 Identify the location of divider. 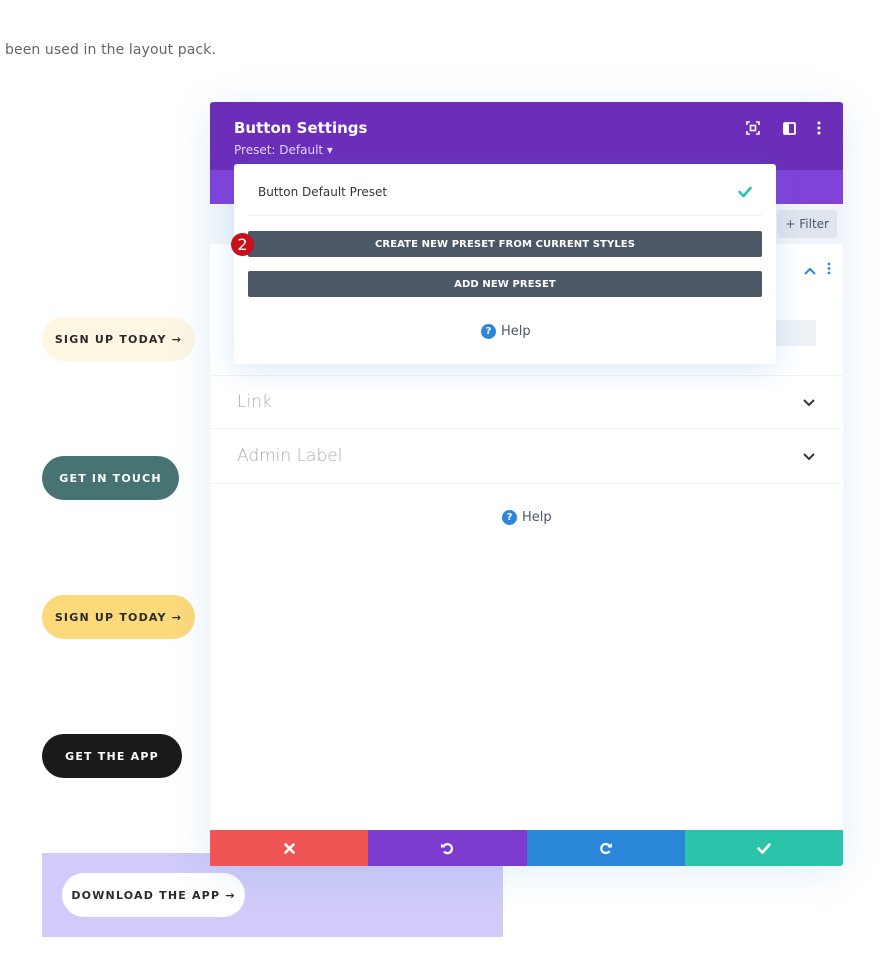
(505, 215).